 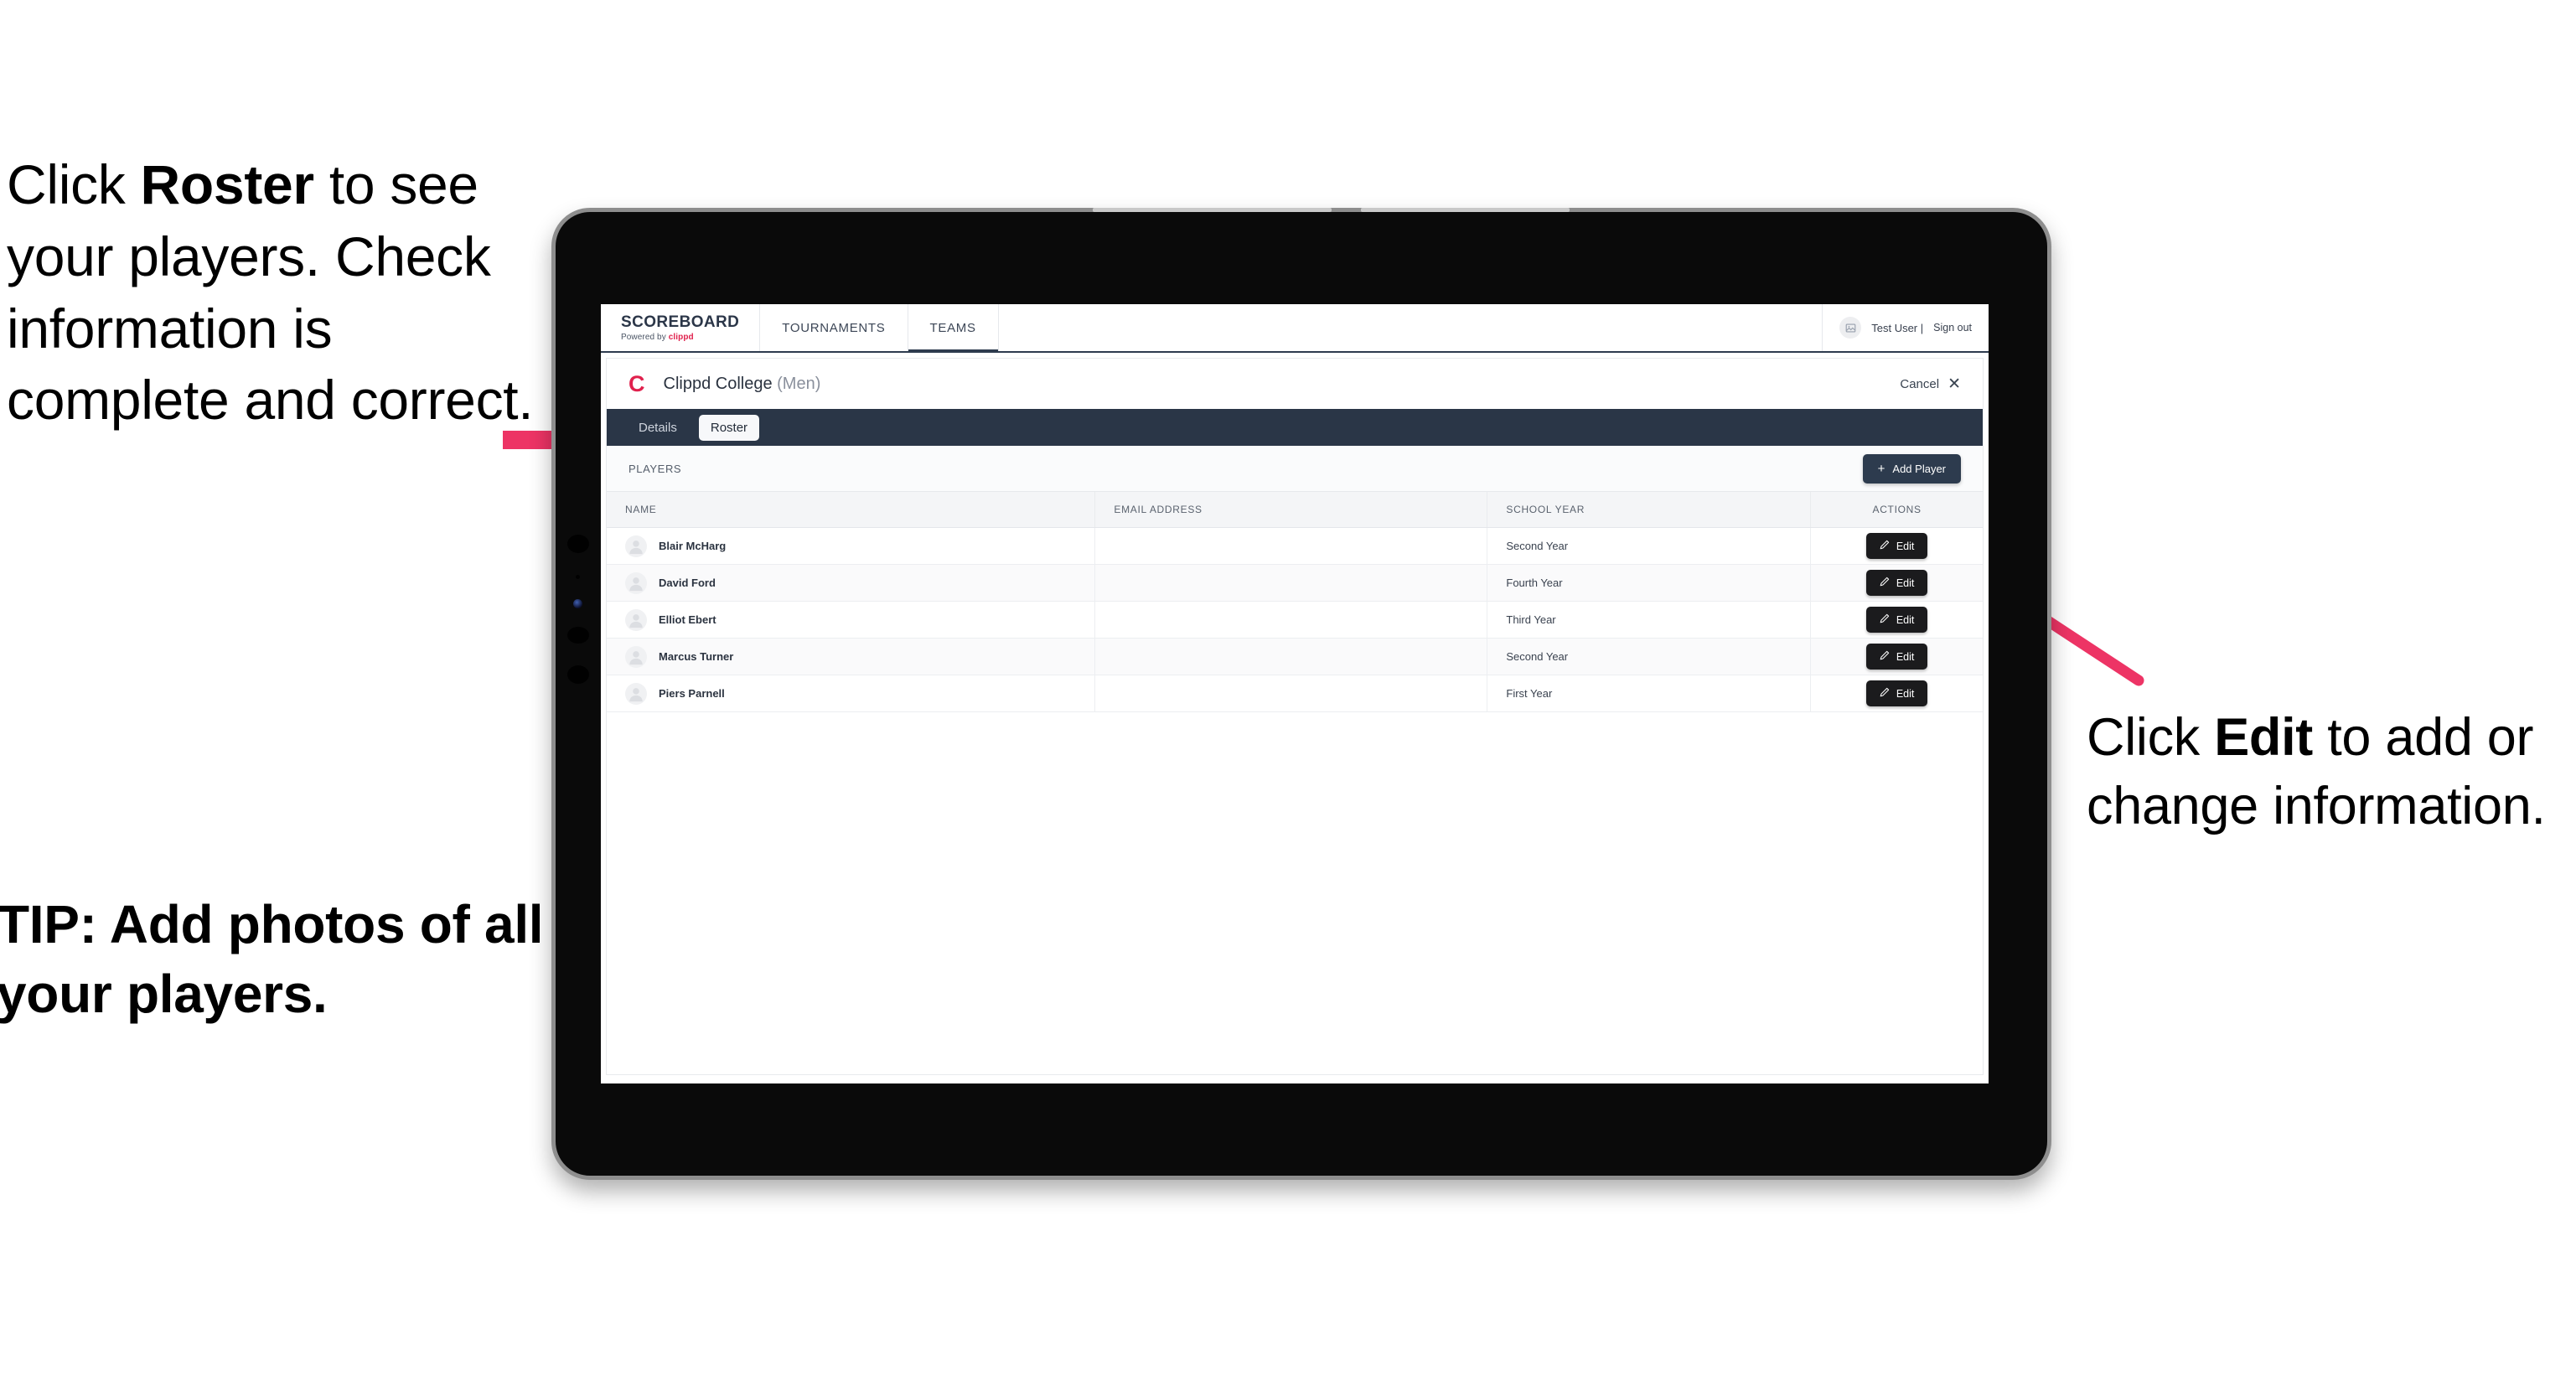 What do you see at coordinates (696, 656) in the screenshot?
I see `player-name-label: Marcus Turner` at bounding box center [696, 656].